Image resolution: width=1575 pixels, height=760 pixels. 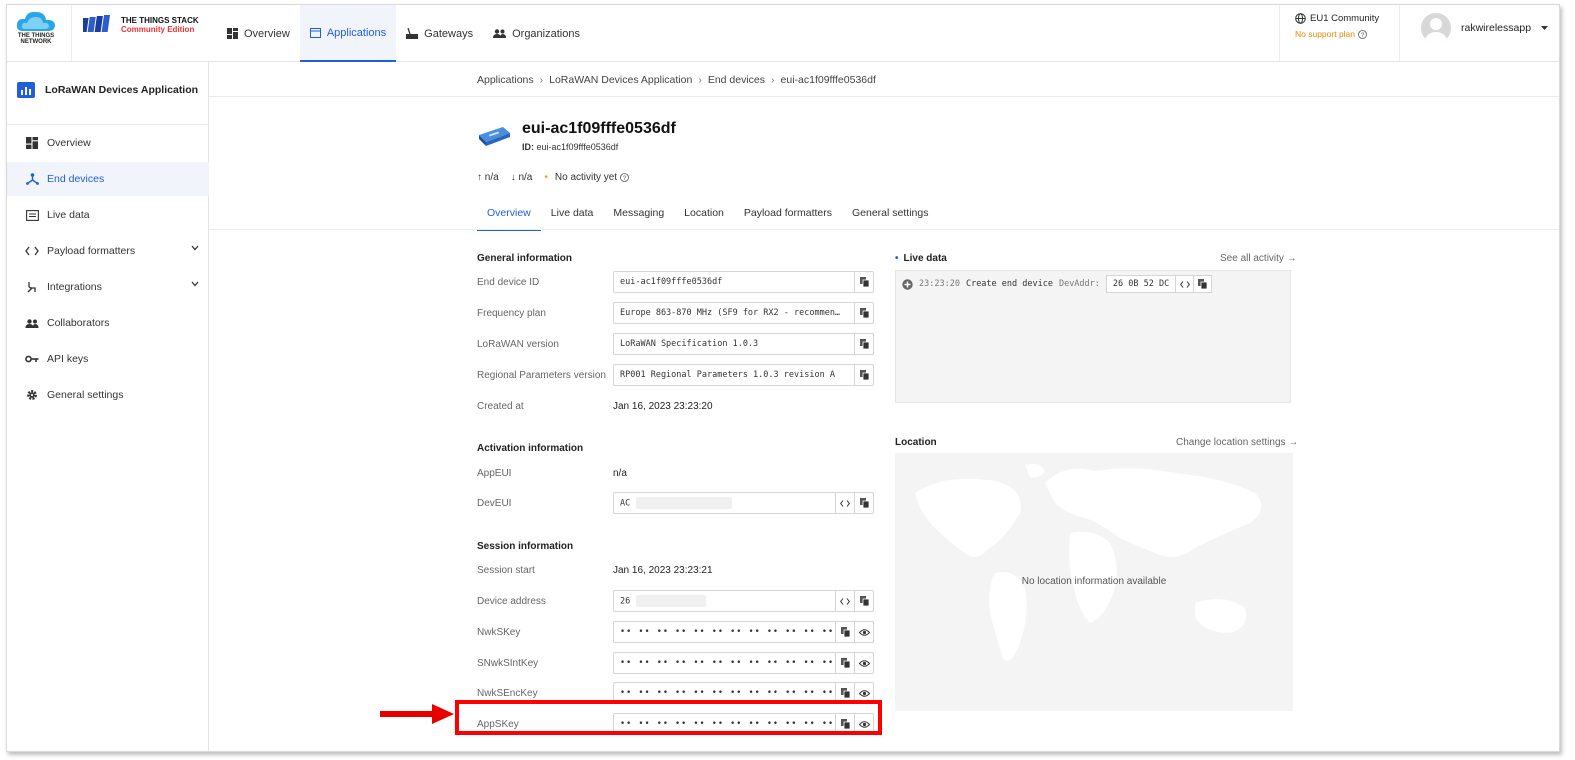 What do you see at coordinates (1300, 18) in the screenshot?
I see `globe-icon` at bounding box center [1300, 18].